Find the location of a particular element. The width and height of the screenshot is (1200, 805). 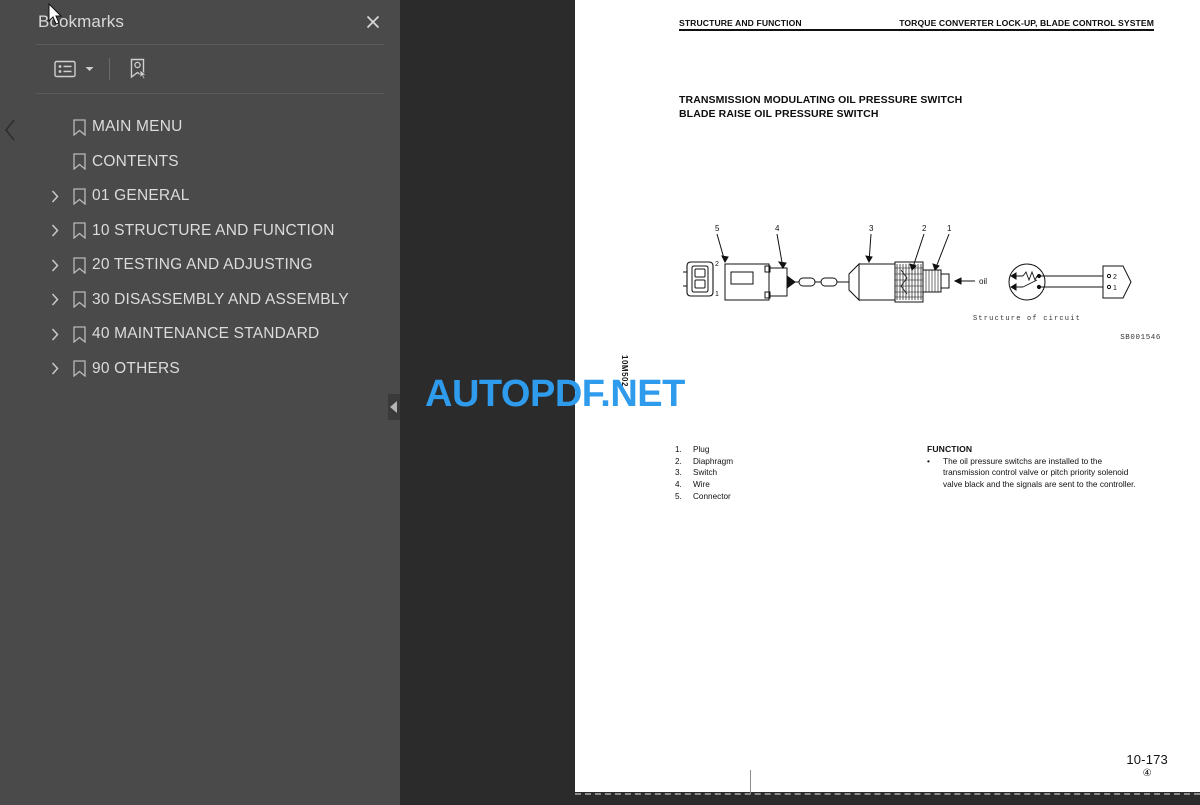

bookmark-label: 90 OTHERS is located at coordinates (136, 368).